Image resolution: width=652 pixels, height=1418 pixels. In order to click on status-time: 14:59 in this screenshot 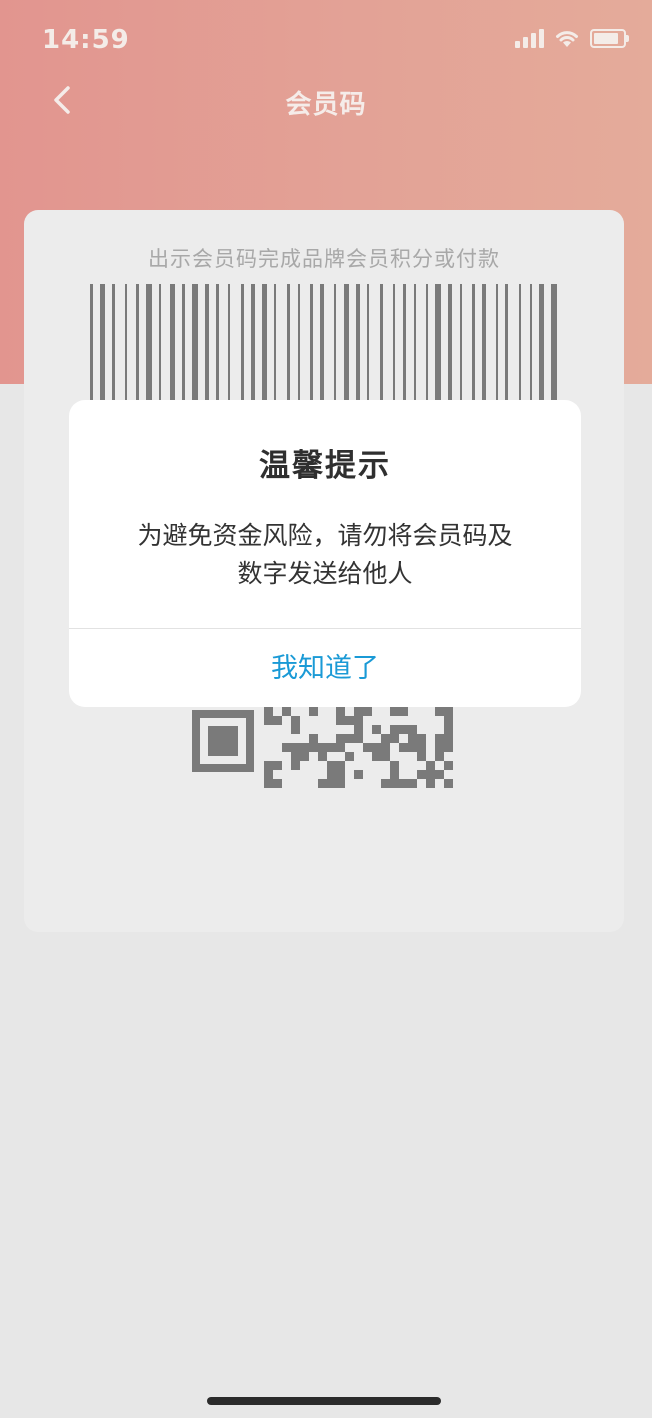, I will do `click(86, 40)`.